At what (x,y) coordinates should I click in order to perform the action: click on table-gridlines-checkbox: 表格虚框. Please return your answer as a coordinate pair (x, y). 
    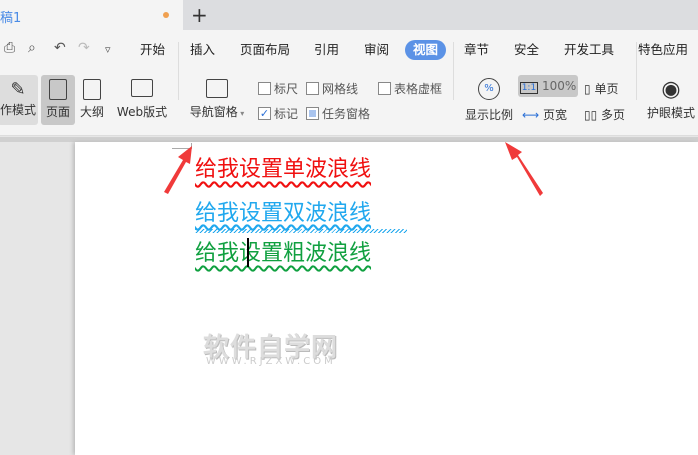
    Looking at the image, I should click on (410, 88).